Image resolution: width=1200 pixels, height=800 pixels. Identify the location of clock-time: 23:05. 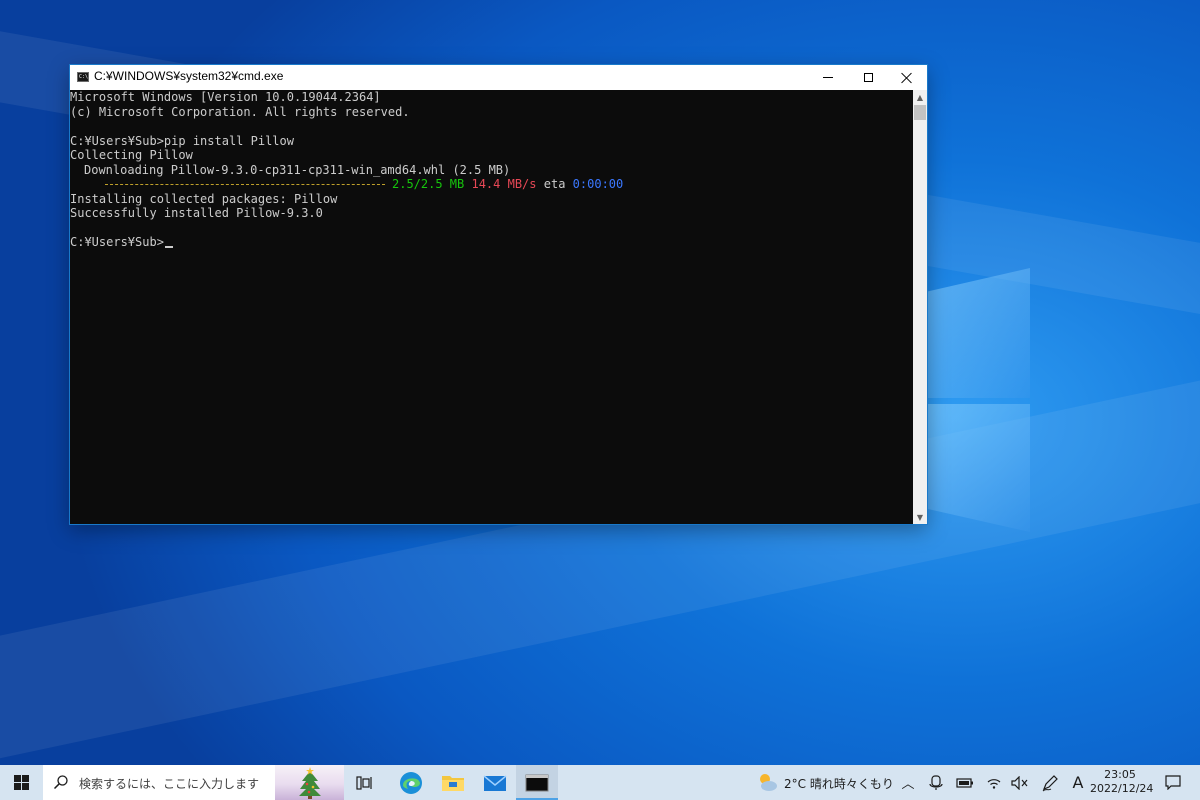
(1120, 774).